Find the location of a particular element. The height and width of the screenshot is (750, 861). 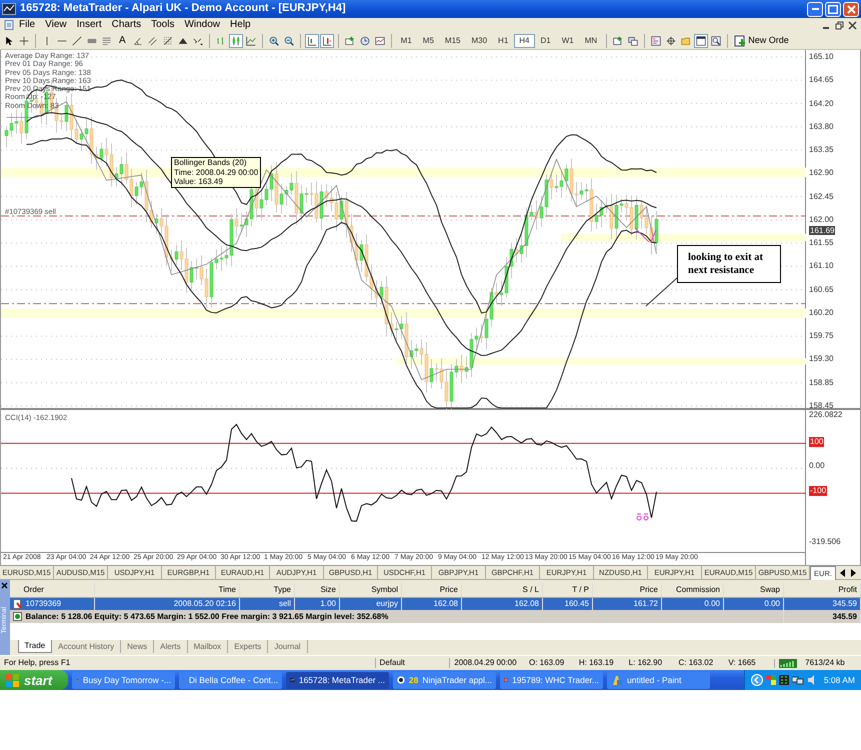

low-price: L: 162.90 is located at coordinates (646, 663).